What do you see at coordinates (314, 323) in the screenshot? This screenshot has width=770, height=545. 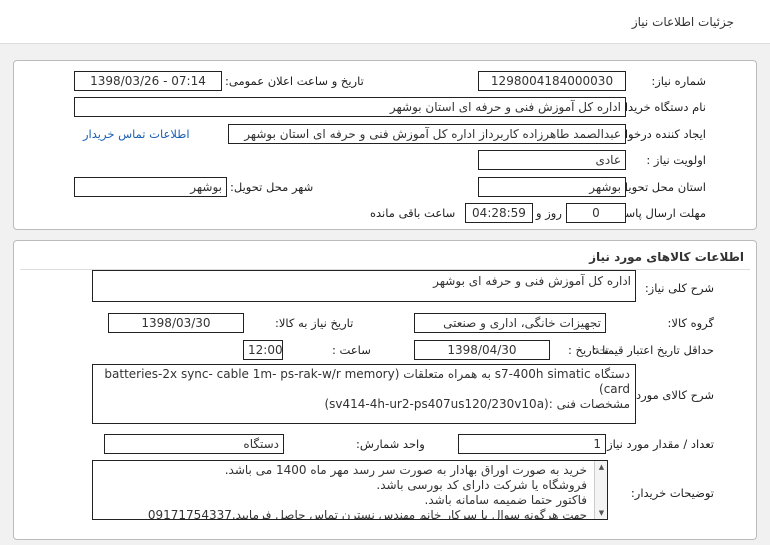 I see `need-date-label: تاریخ نیاز به کالا:` at bounding box center [314, 323].